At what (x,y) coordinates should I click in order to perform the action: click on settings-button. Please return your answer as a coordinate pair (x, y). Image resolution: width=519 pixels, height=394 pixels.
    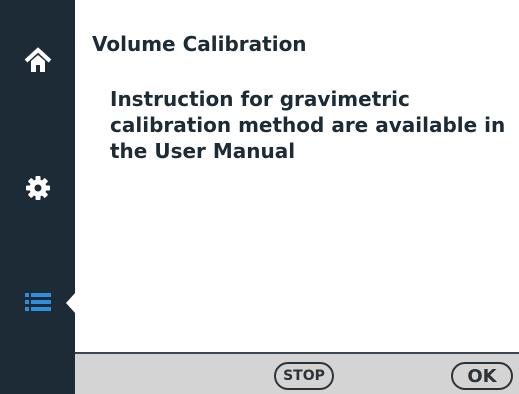
    Looking at the image, I should click on (37, 188).